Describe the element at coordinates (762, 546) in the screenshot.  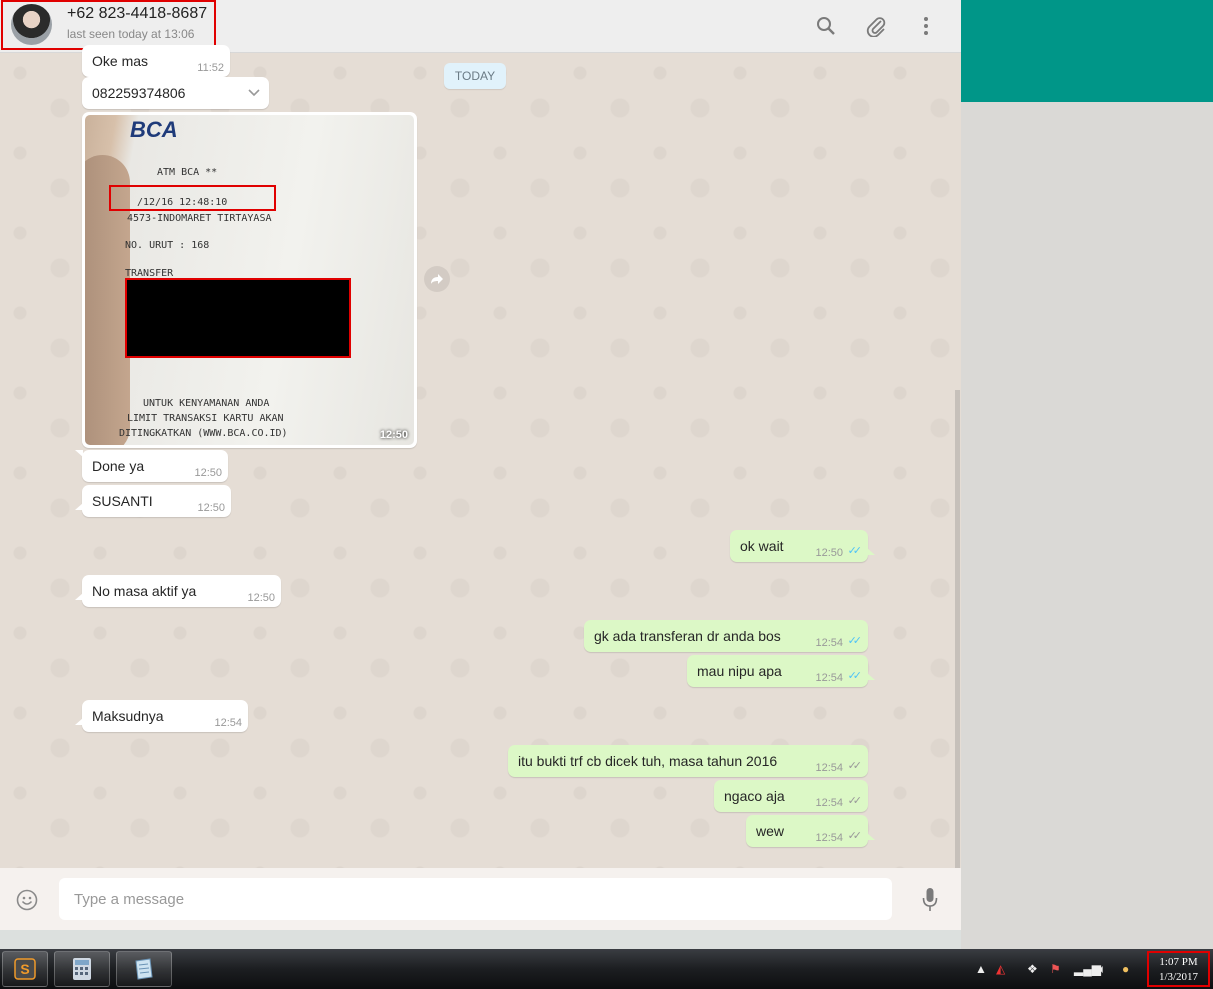
I see `message-text: ok wait` at that location.